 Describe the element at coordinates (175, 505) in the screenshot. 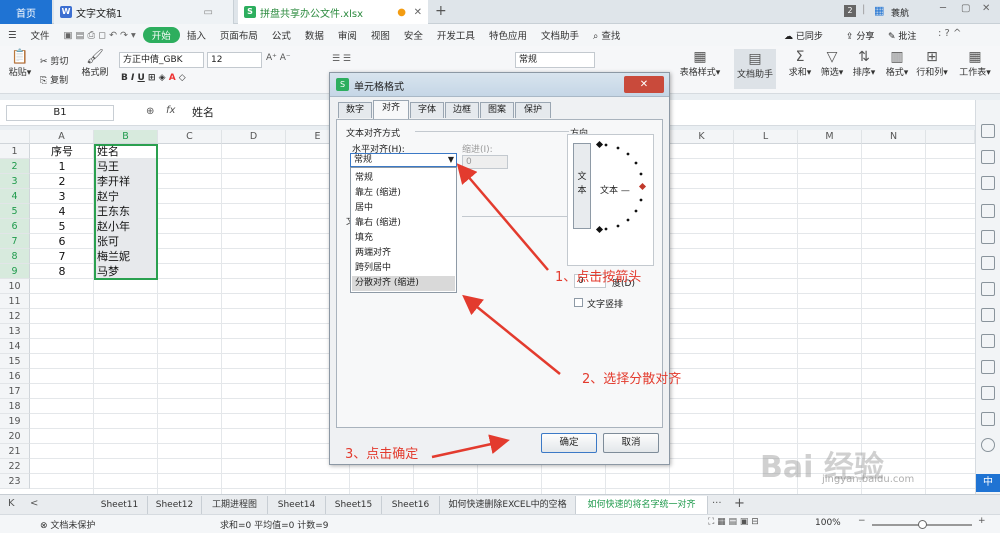

I see `sheet-tab-2: Sheet12` at that location.